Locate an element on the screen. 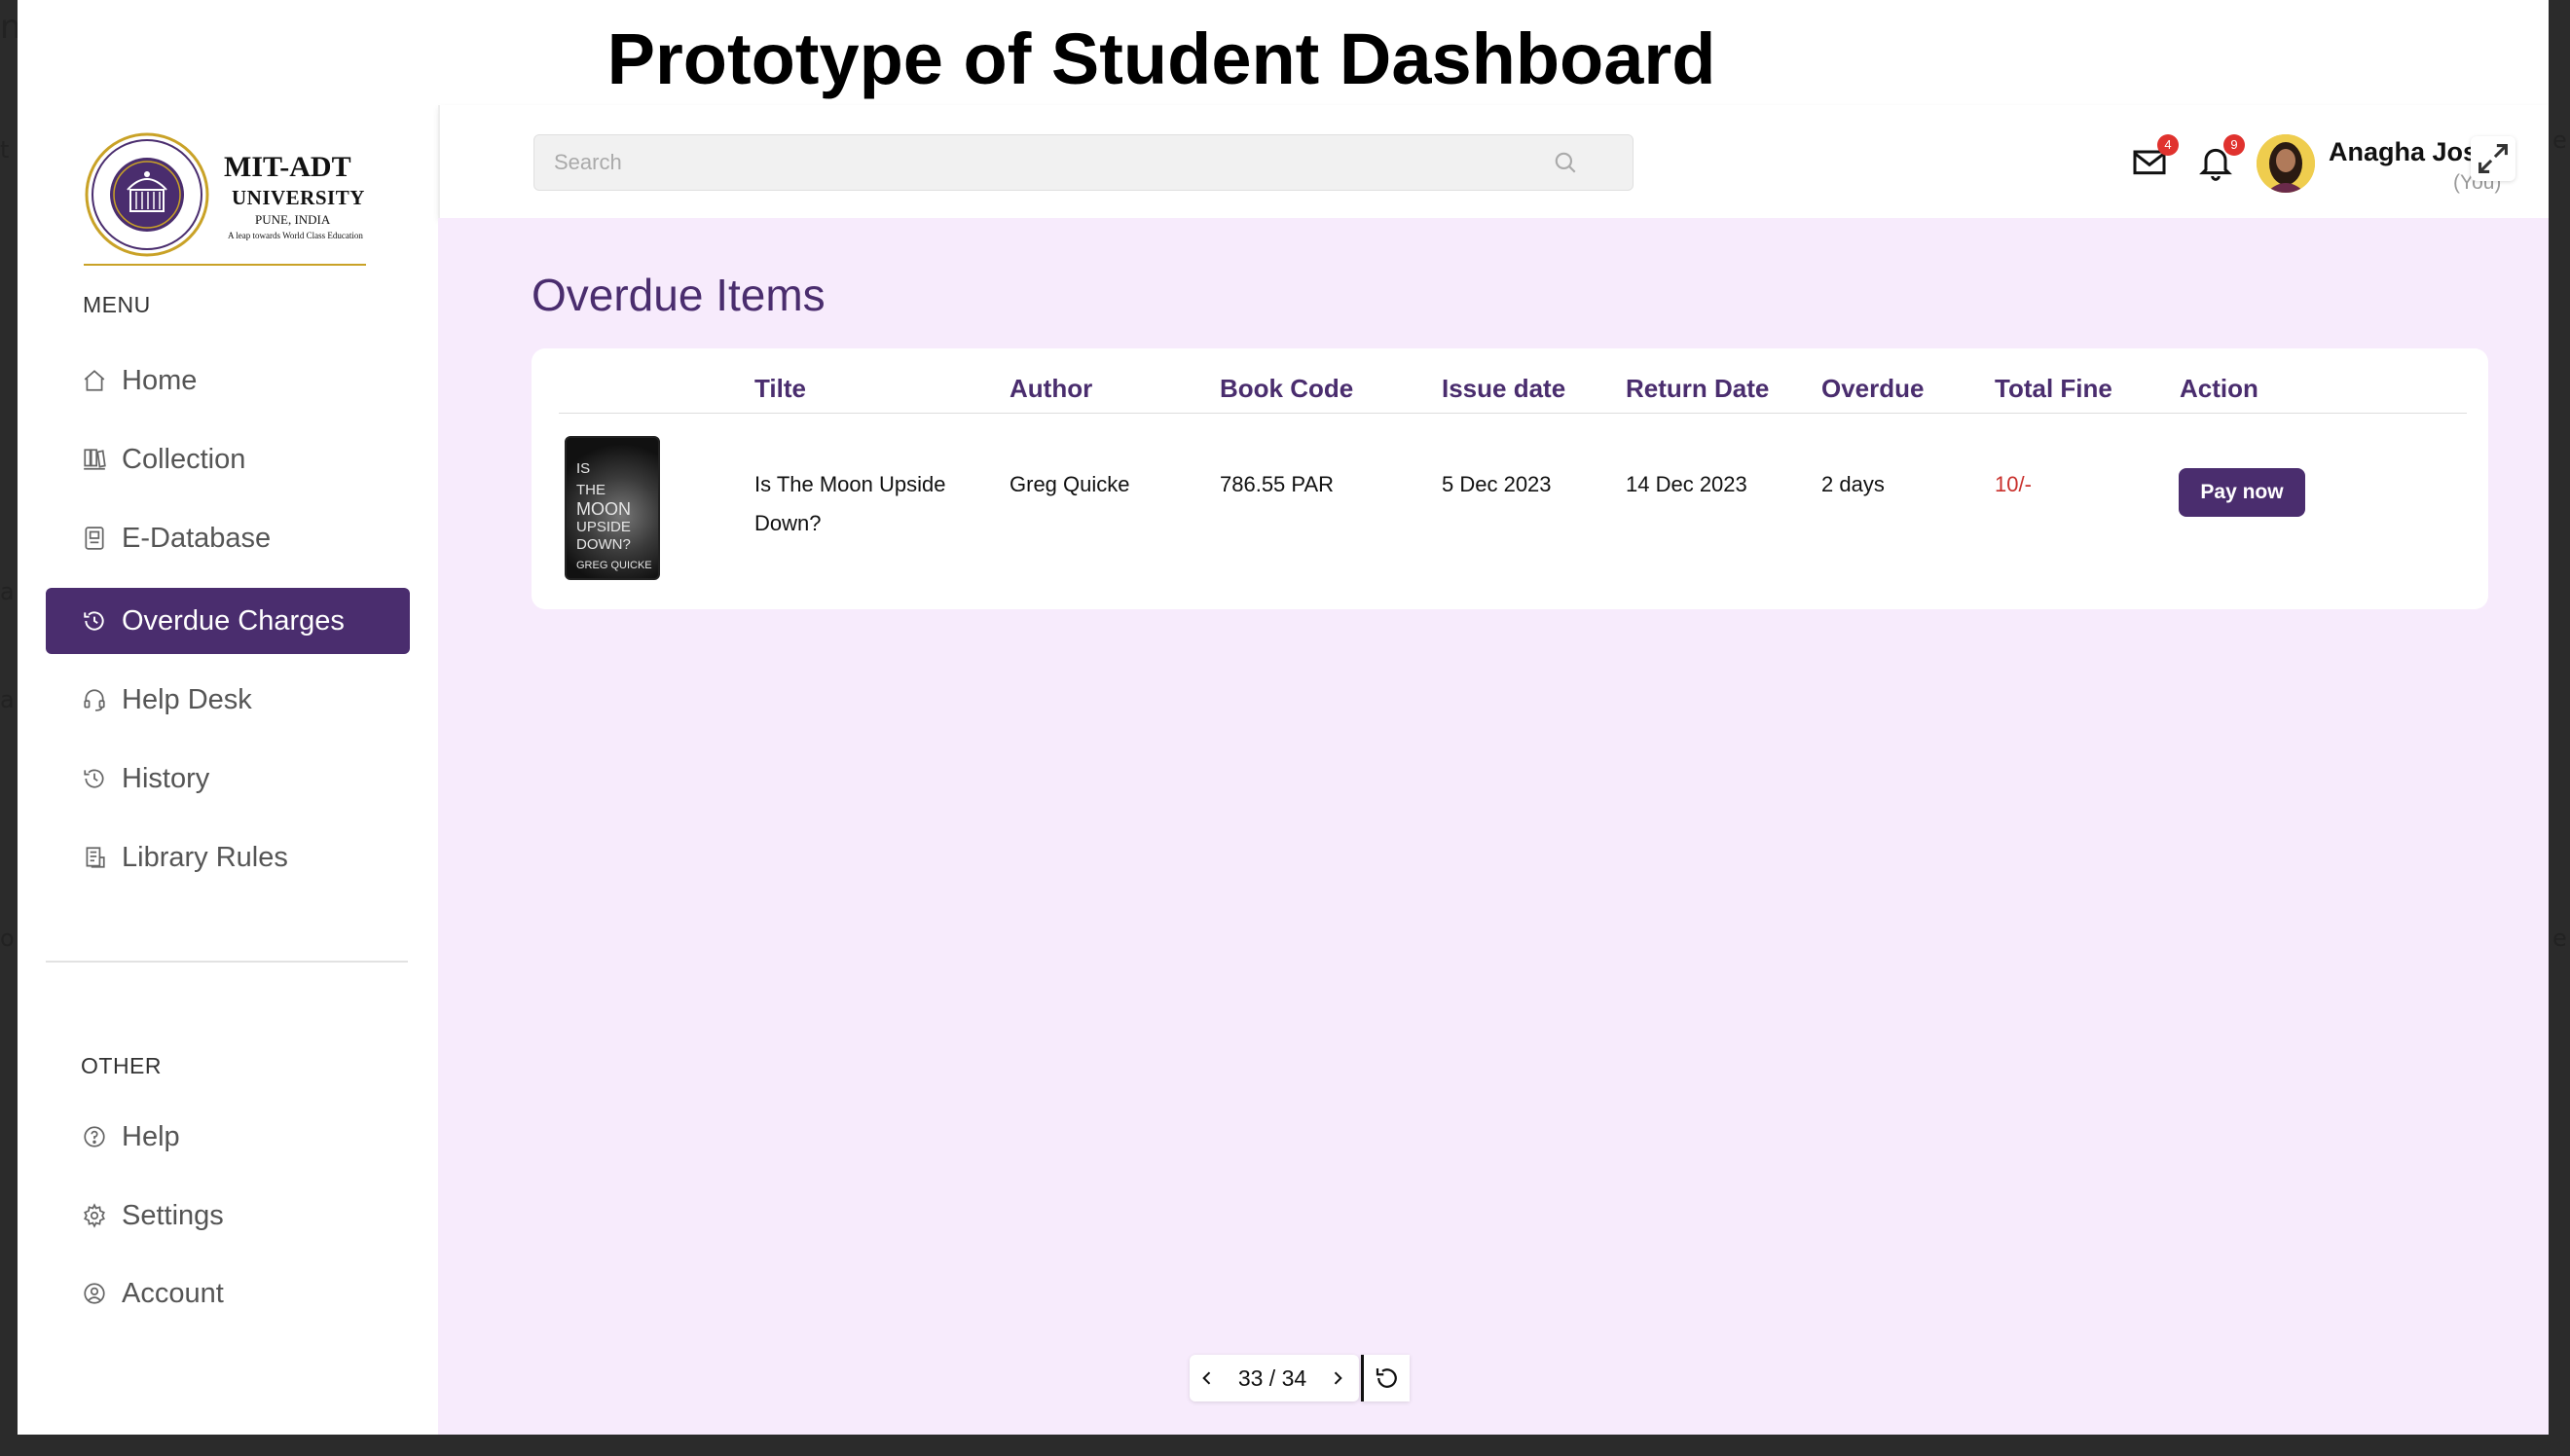  column-header-author: Author is located at coordinates (1051, 388).